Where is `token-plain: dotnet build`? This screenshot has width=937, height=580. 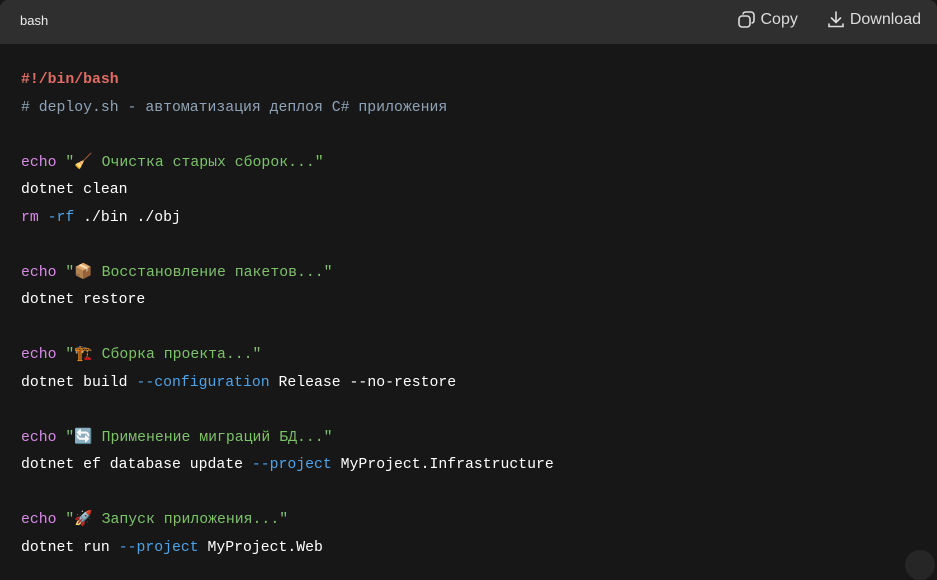 token-plain: dotnet build is located at coordinates (79, 382).